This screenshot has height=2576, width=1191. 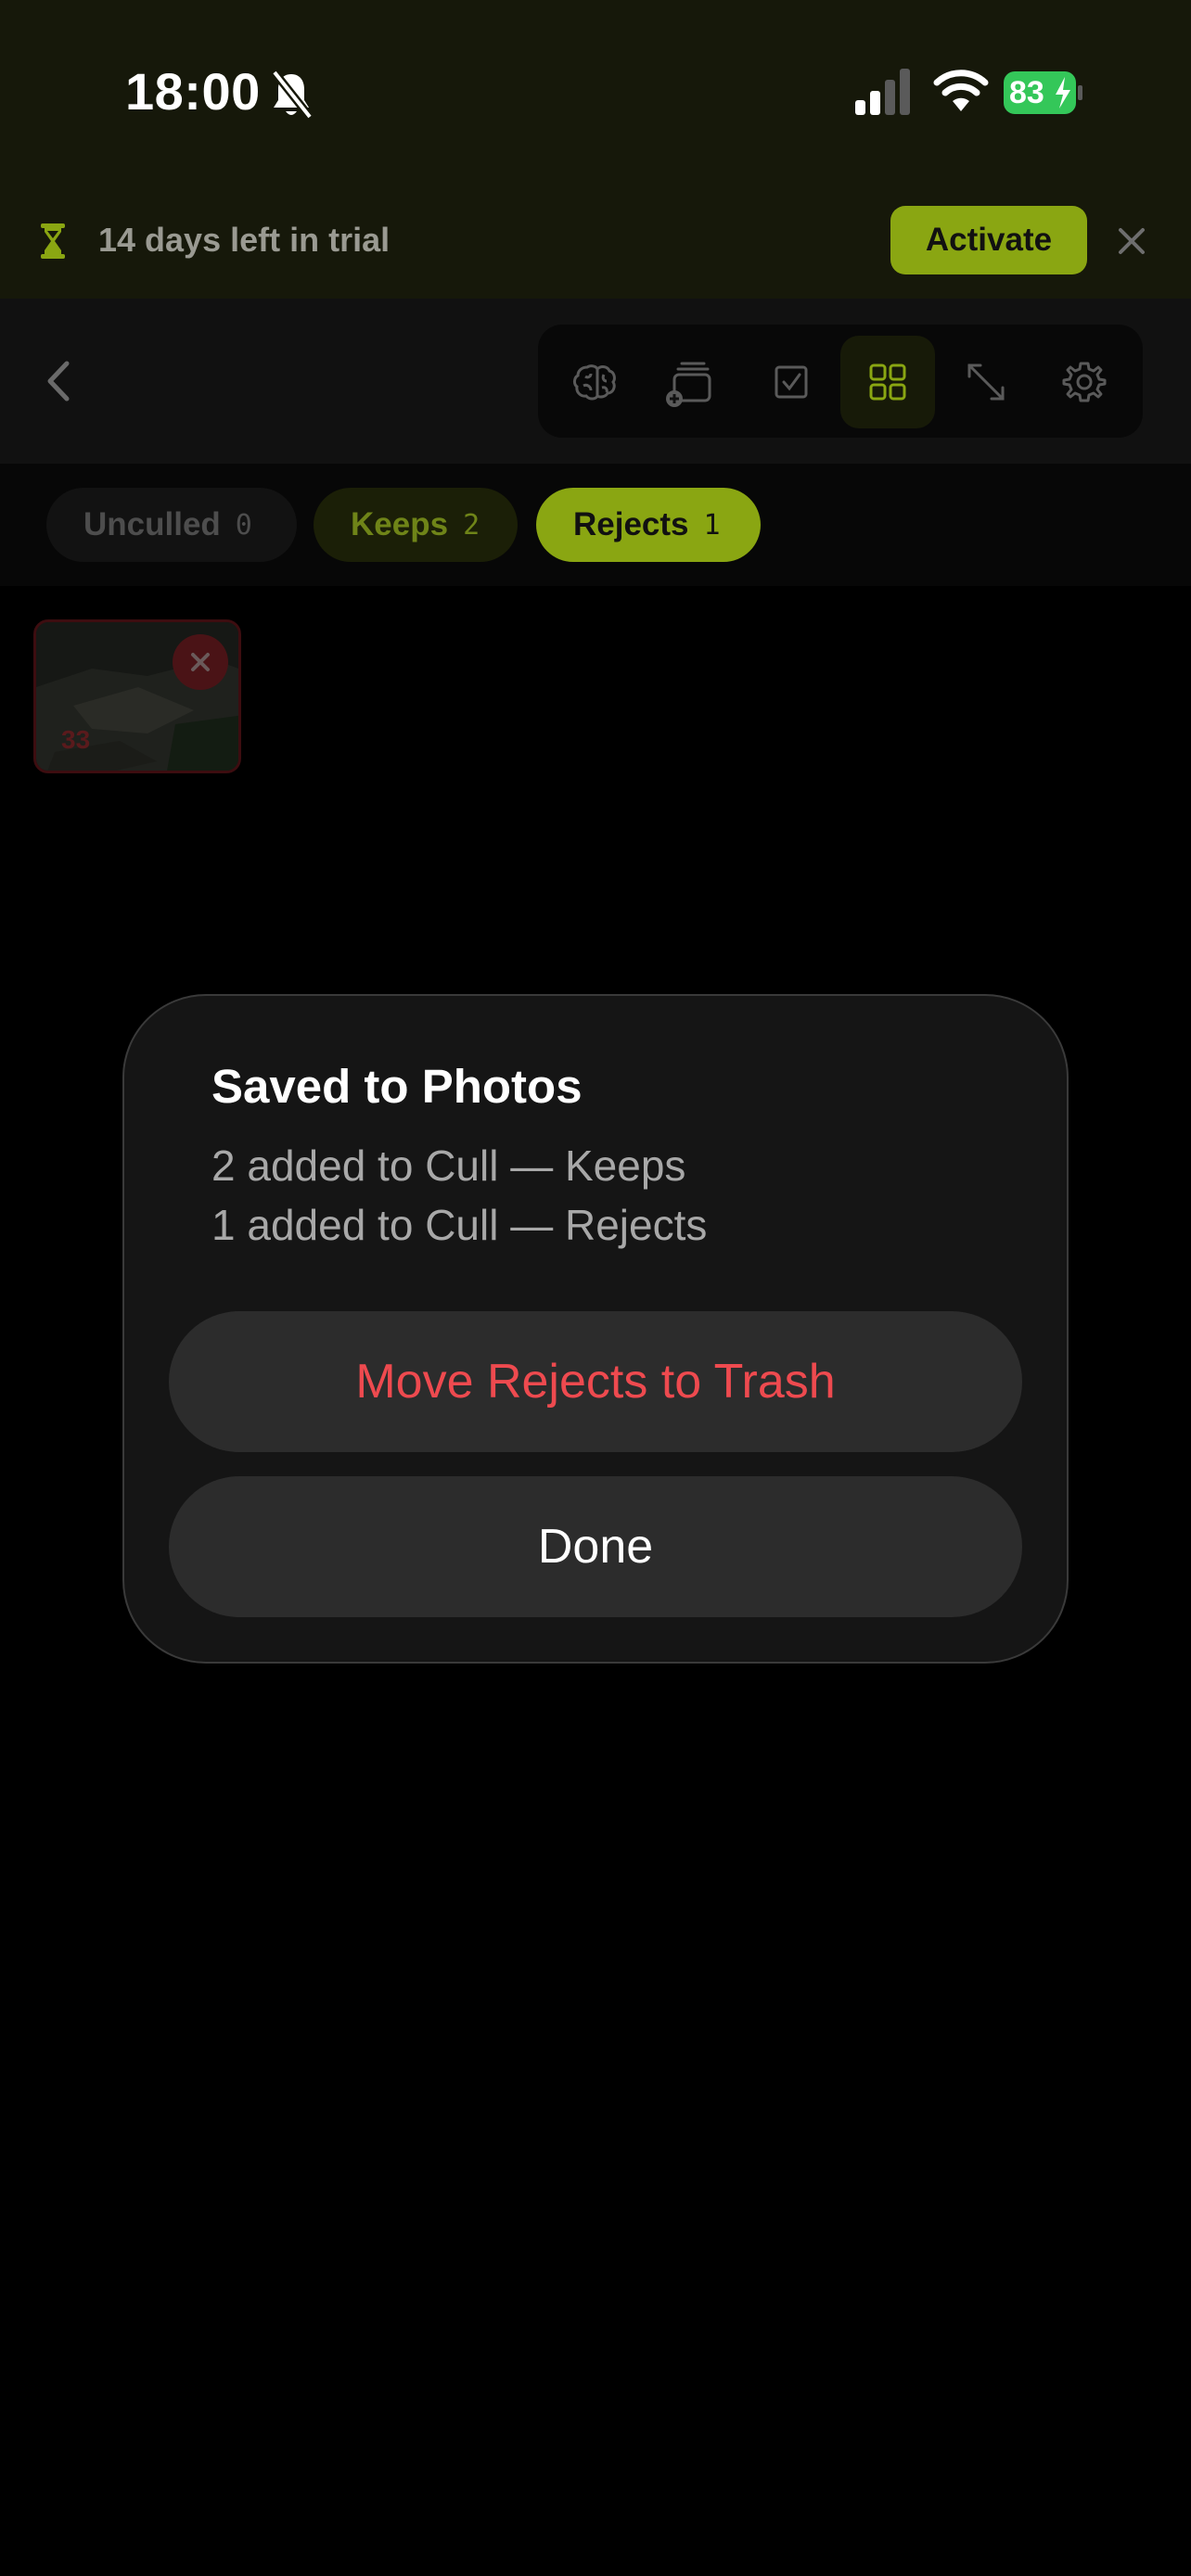 I want to click on checkbox-icon, so click(x=791, y=382).